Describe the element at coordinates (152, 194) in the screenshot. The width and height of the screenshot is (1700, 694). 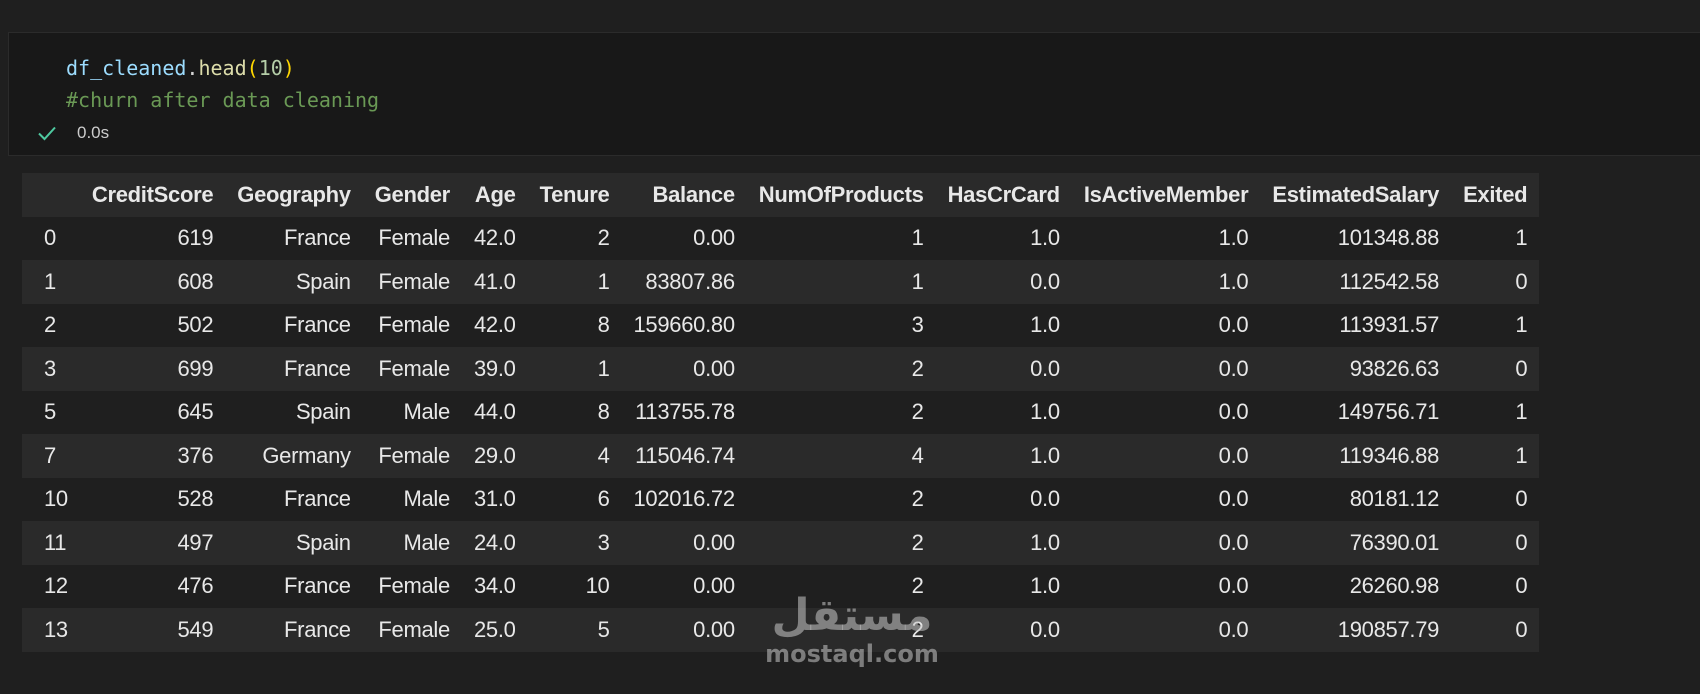
I see `column-header: CreditScore` at that location.